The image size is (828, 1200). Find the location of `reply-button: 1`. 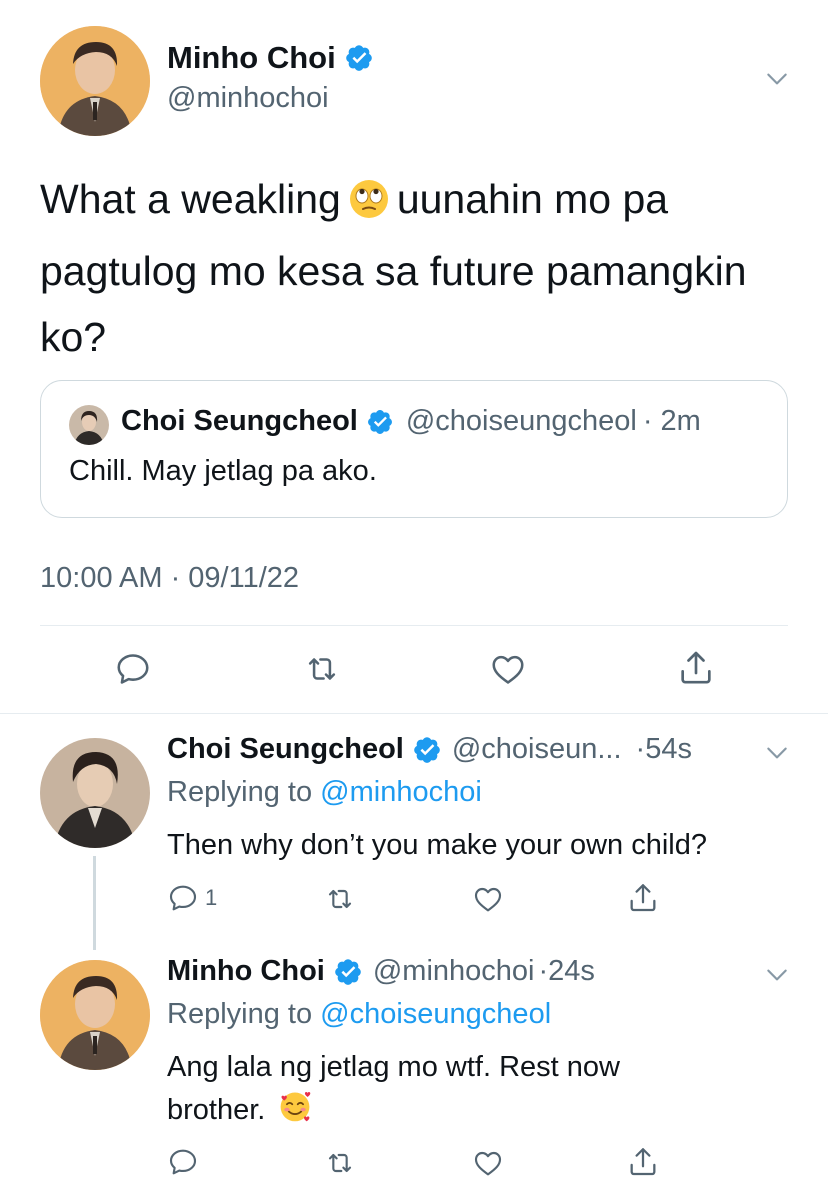

reply-button: 1 is located at coordinates (192, 898).